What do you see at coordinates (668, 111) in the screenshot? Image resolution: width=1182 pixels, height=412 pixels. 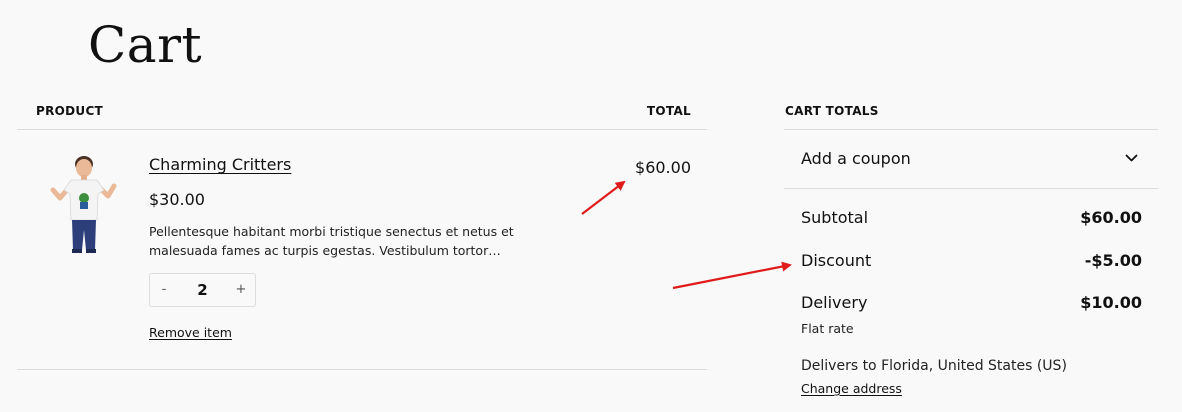 I see `total-column-header: TOTAL` at bounding box center [668, 111].